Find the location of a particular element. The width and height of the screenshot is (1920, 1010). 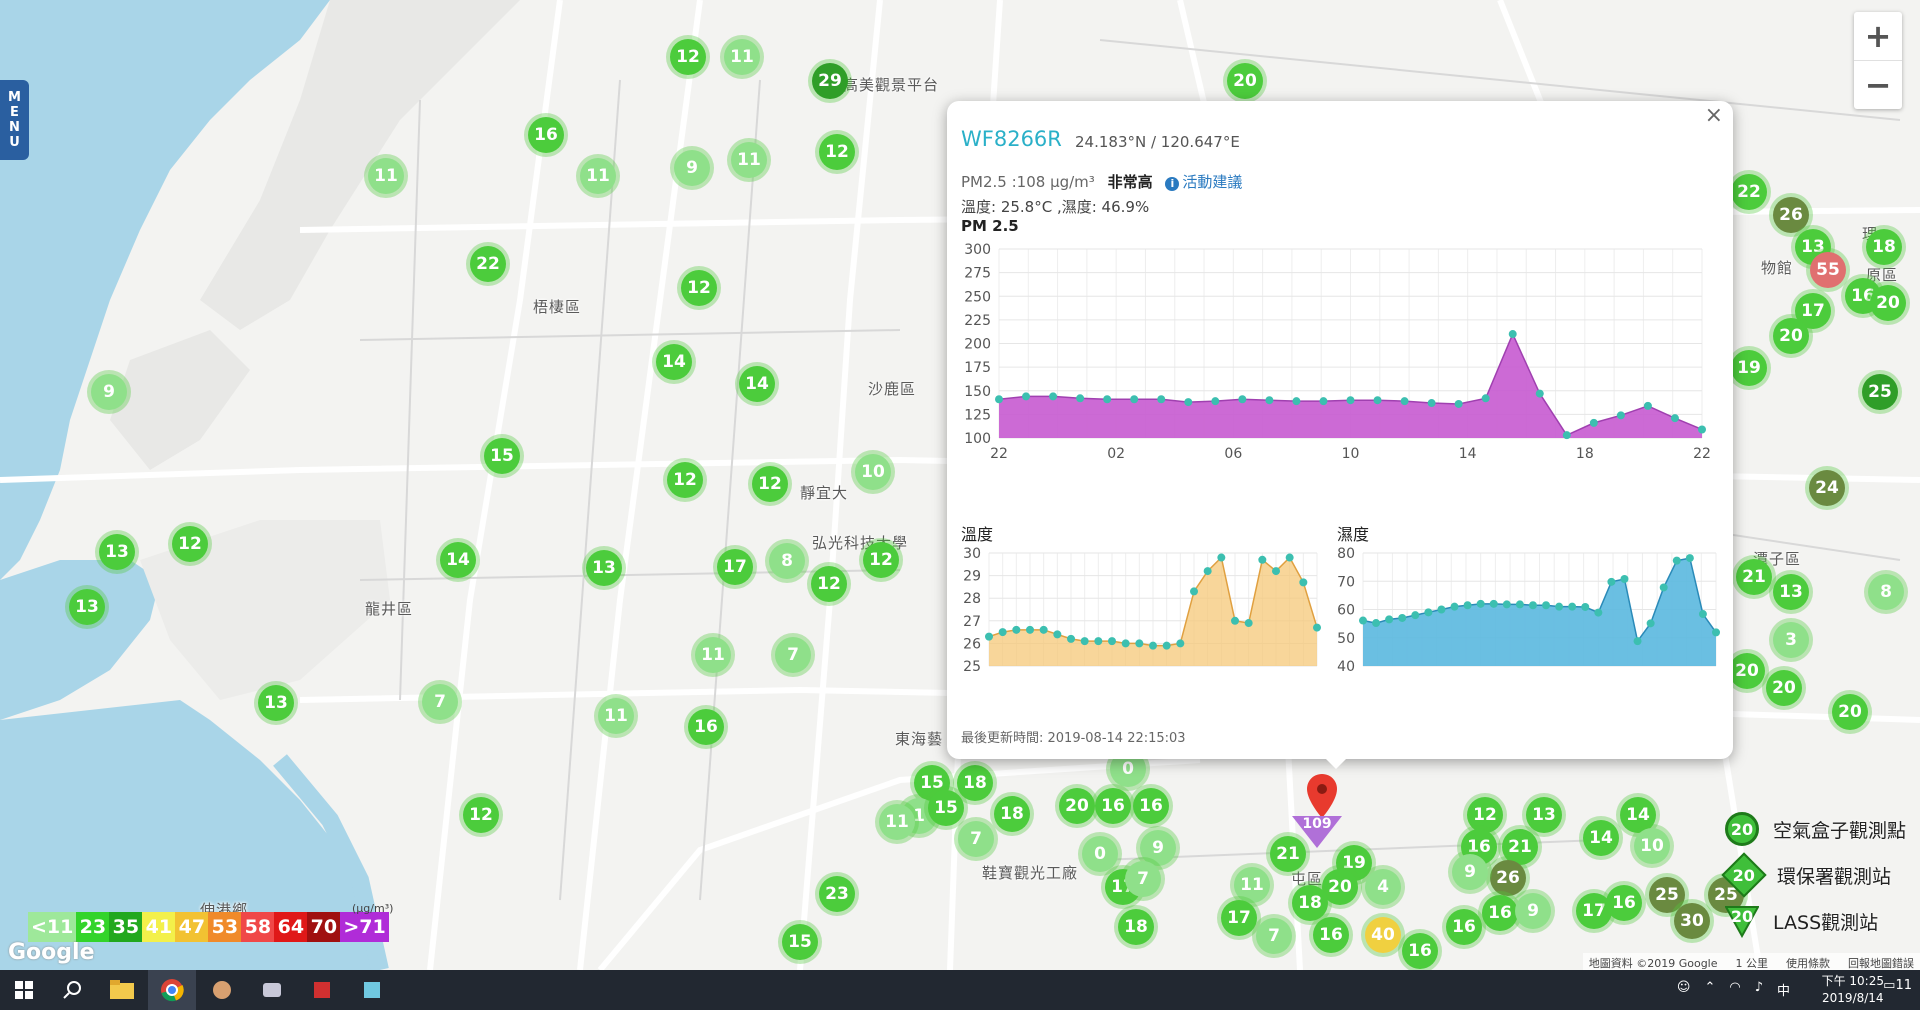

station-marker: 23 is located at coordinates (837, 894).